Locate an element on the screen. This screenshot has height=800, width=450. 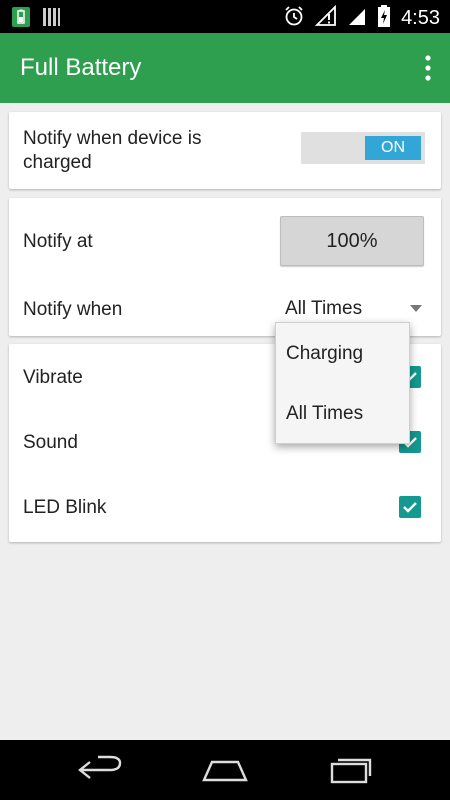
battery-charging-icon is located at coordinates (384, 18).